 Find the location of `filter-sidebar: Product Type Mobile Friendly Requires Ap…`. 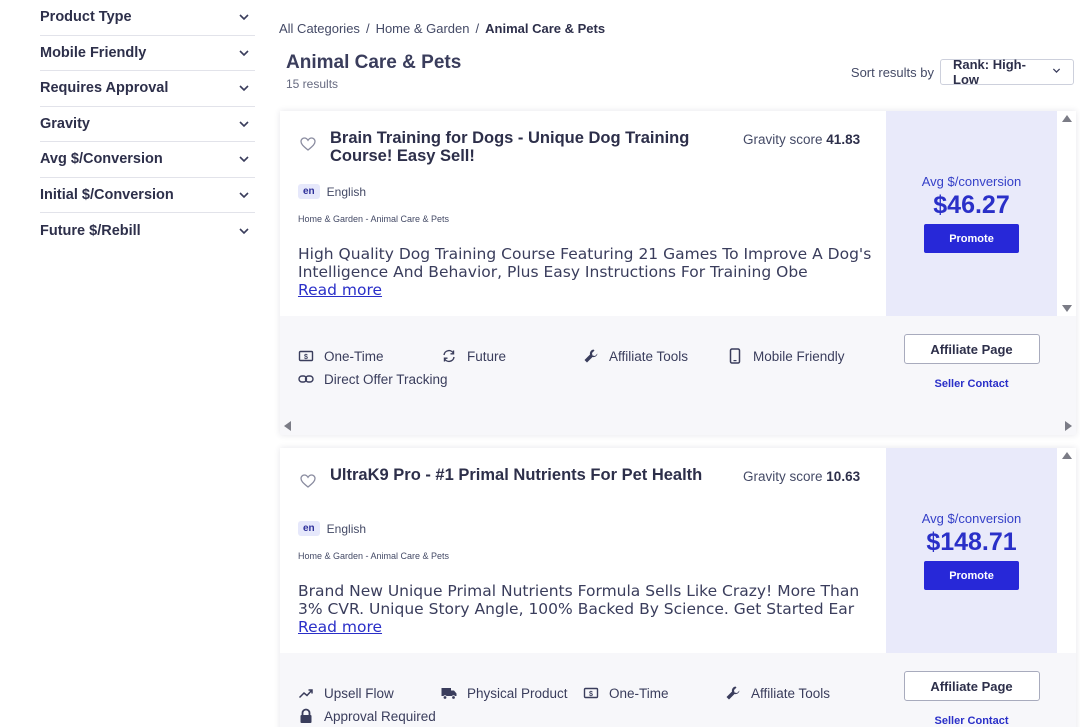

filter-sidebar: Product Type Mobile Friendly Requires Ap… is located at coordinates (147, 124).